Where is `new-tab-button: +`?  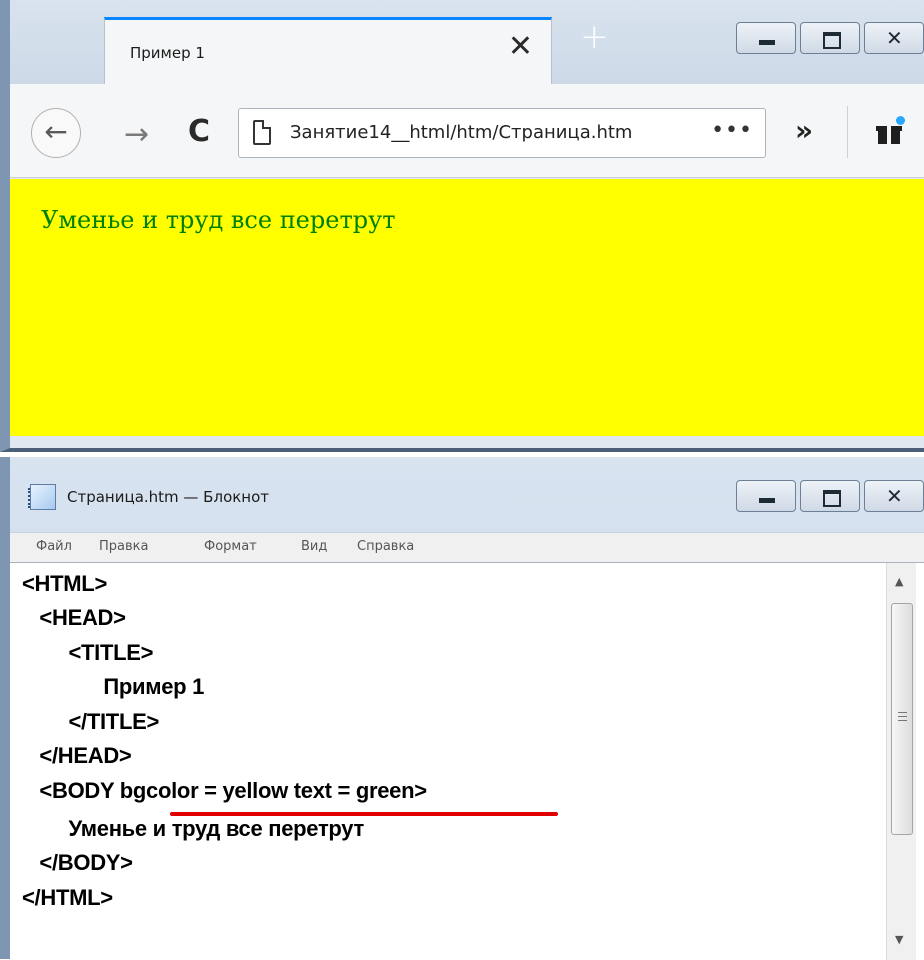 new-tab-button: + is located at coordinates (594, 37).